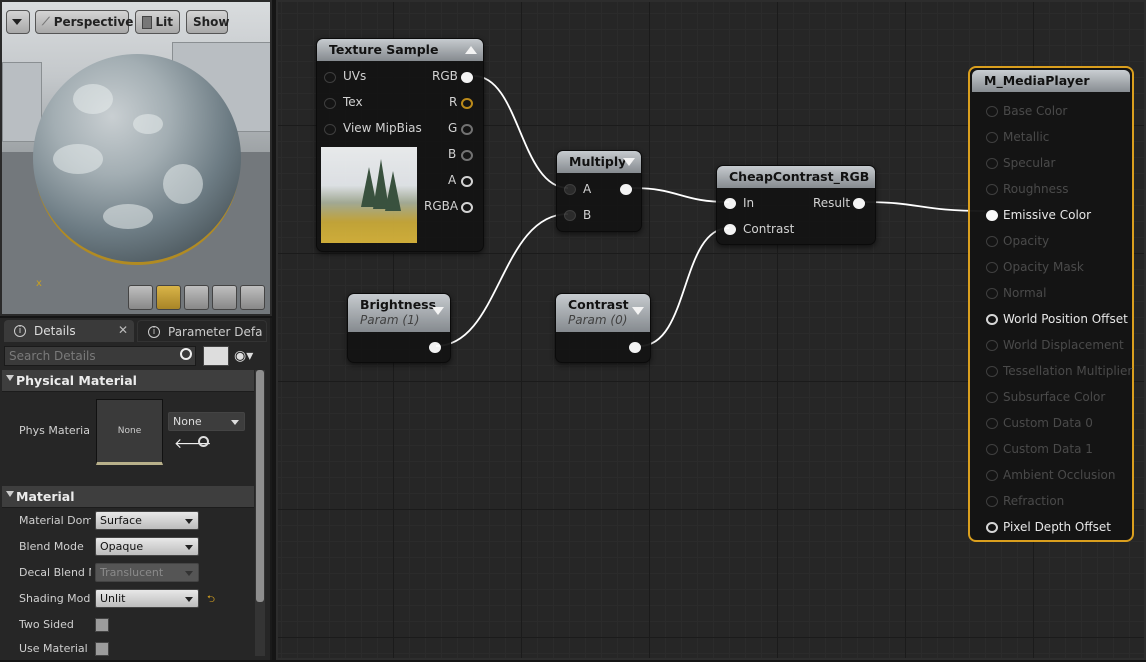 This screenshot has width=1146, height=662. I want to click on wire-result-to-emissive, so click(924, 206).